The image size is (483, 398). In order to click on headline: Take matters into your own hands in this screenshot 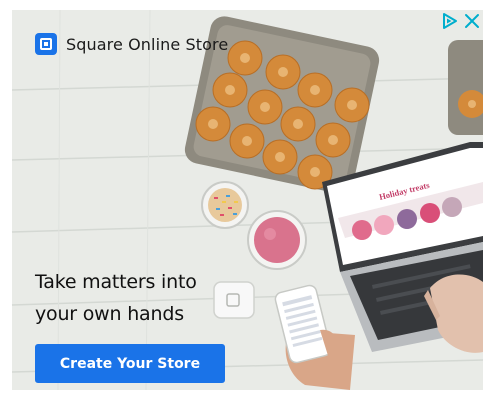, I will do `click(160, 298)`.